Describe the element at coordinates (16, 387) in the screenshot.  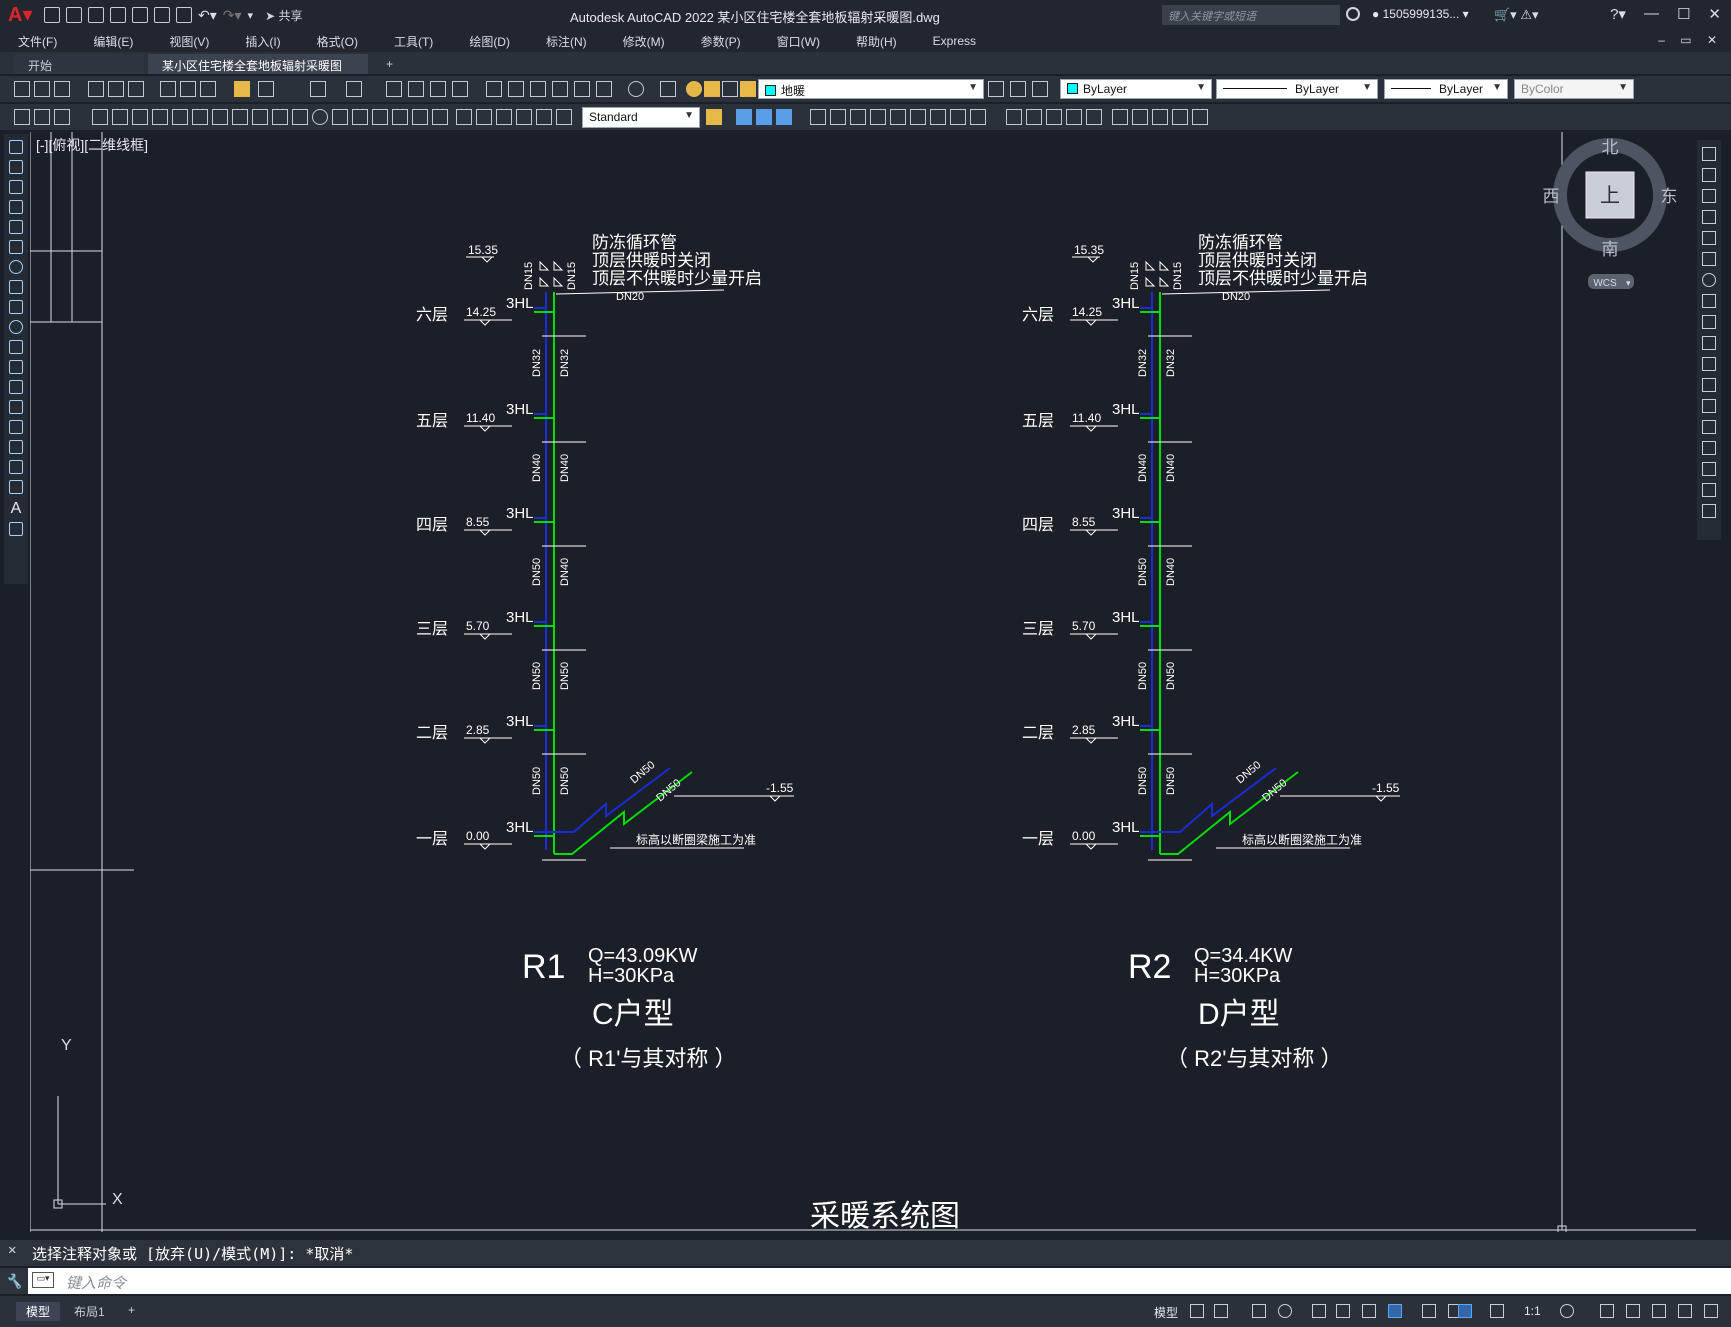
I see `make-block-icon` at that location.